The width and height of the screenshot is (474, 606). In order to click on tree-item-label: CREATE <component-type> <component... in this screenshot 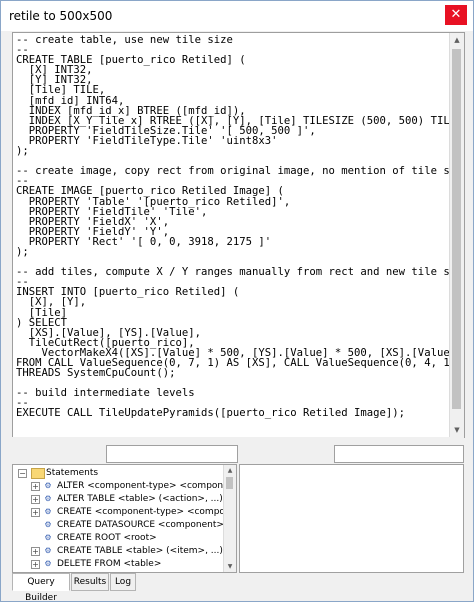, I will do `click(147, 512)`.